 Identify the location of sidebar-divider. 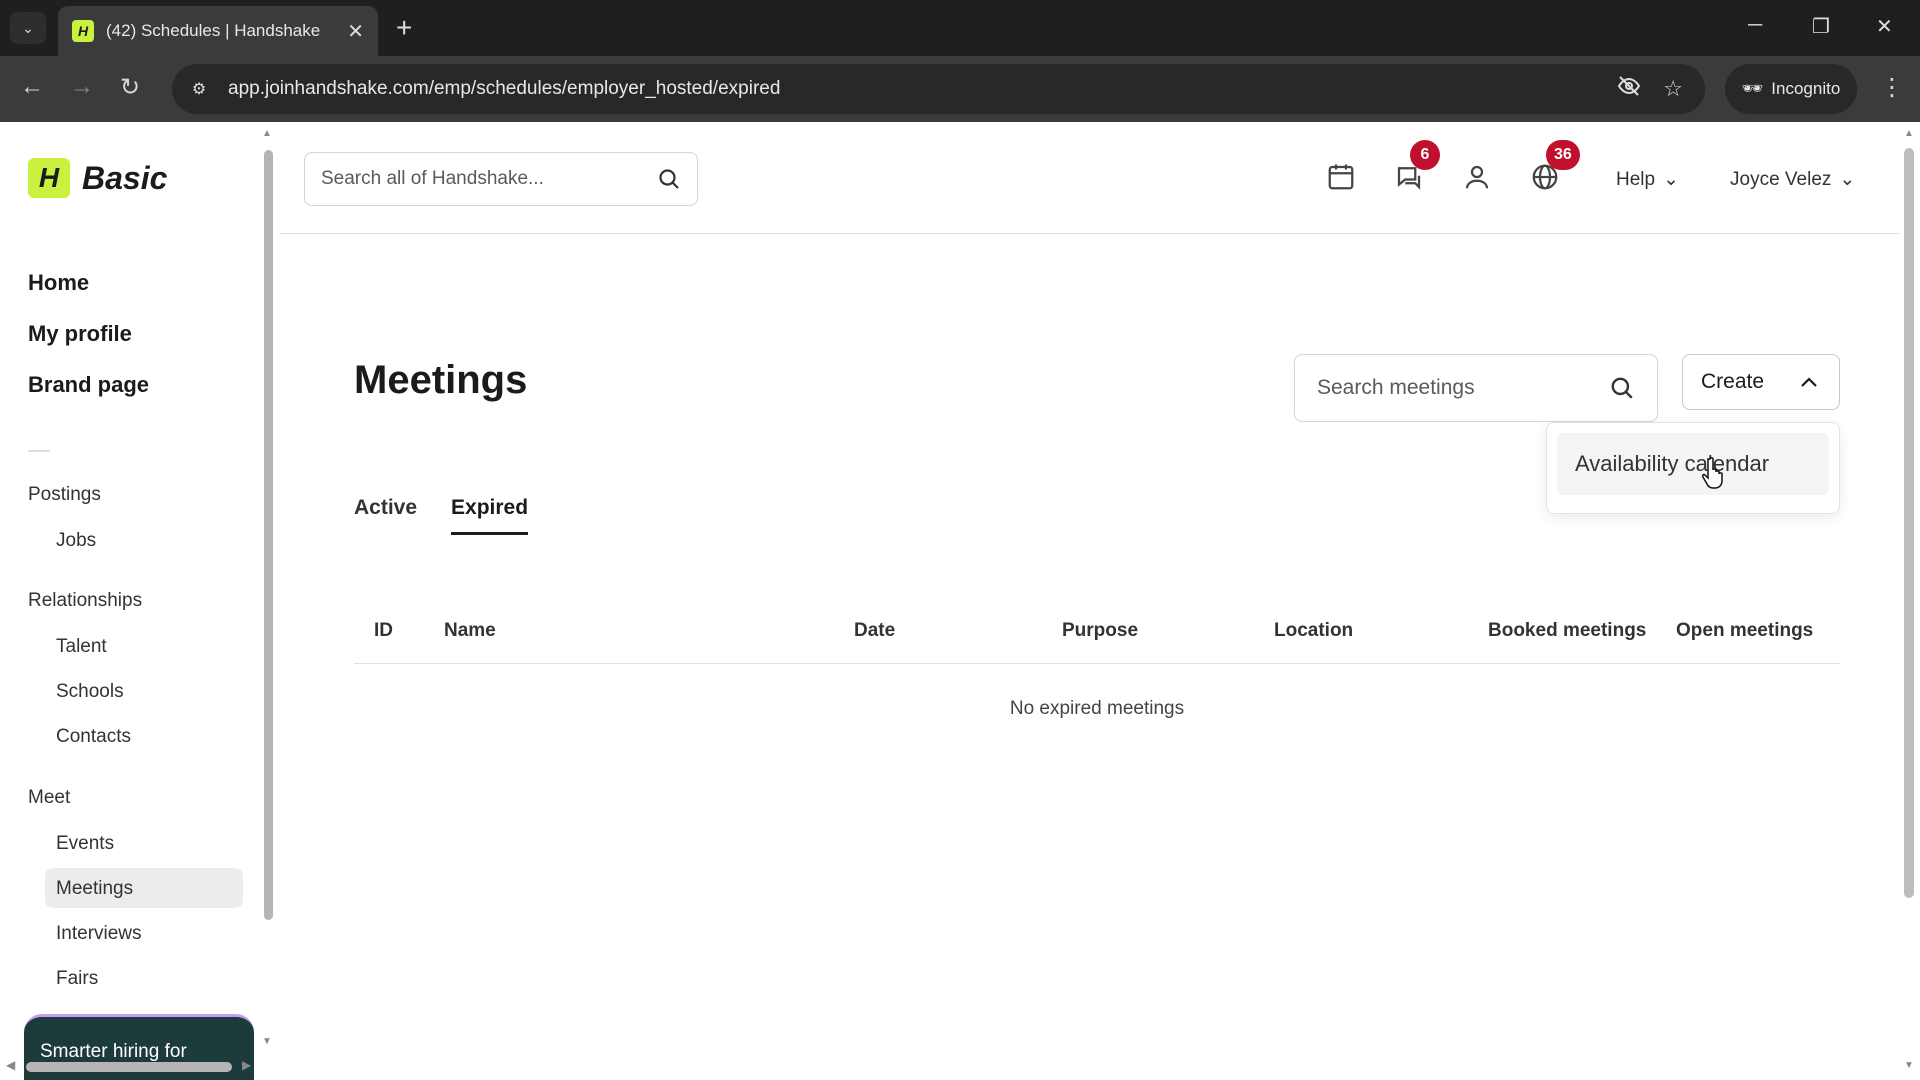
(39, 451).